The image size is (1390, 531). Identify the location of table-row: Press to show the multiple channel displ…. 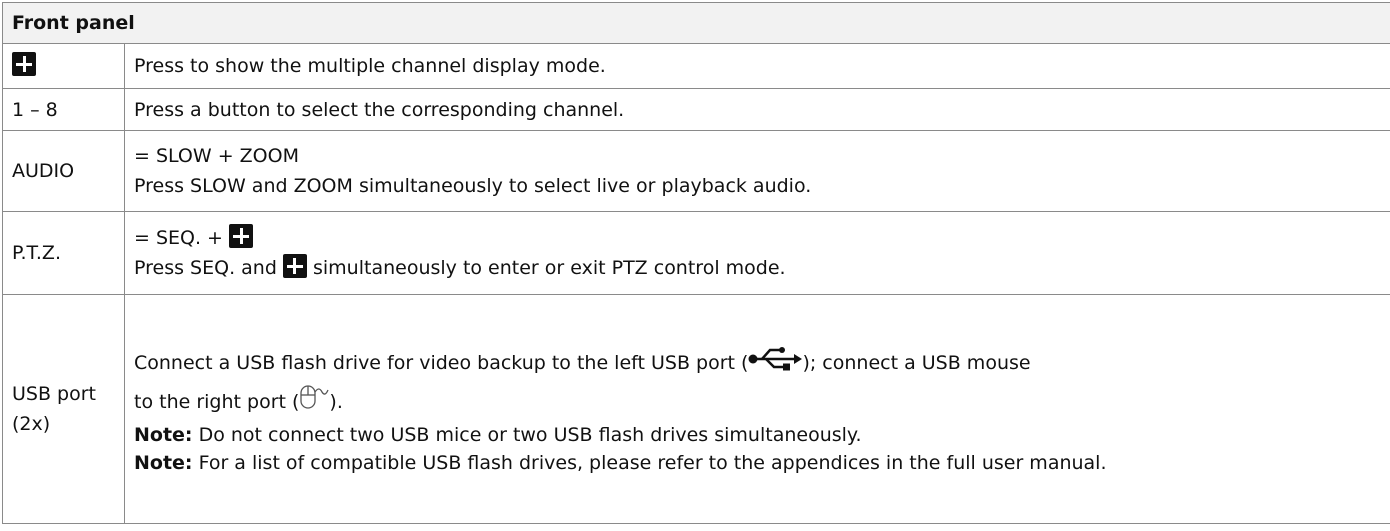
(696, 66).